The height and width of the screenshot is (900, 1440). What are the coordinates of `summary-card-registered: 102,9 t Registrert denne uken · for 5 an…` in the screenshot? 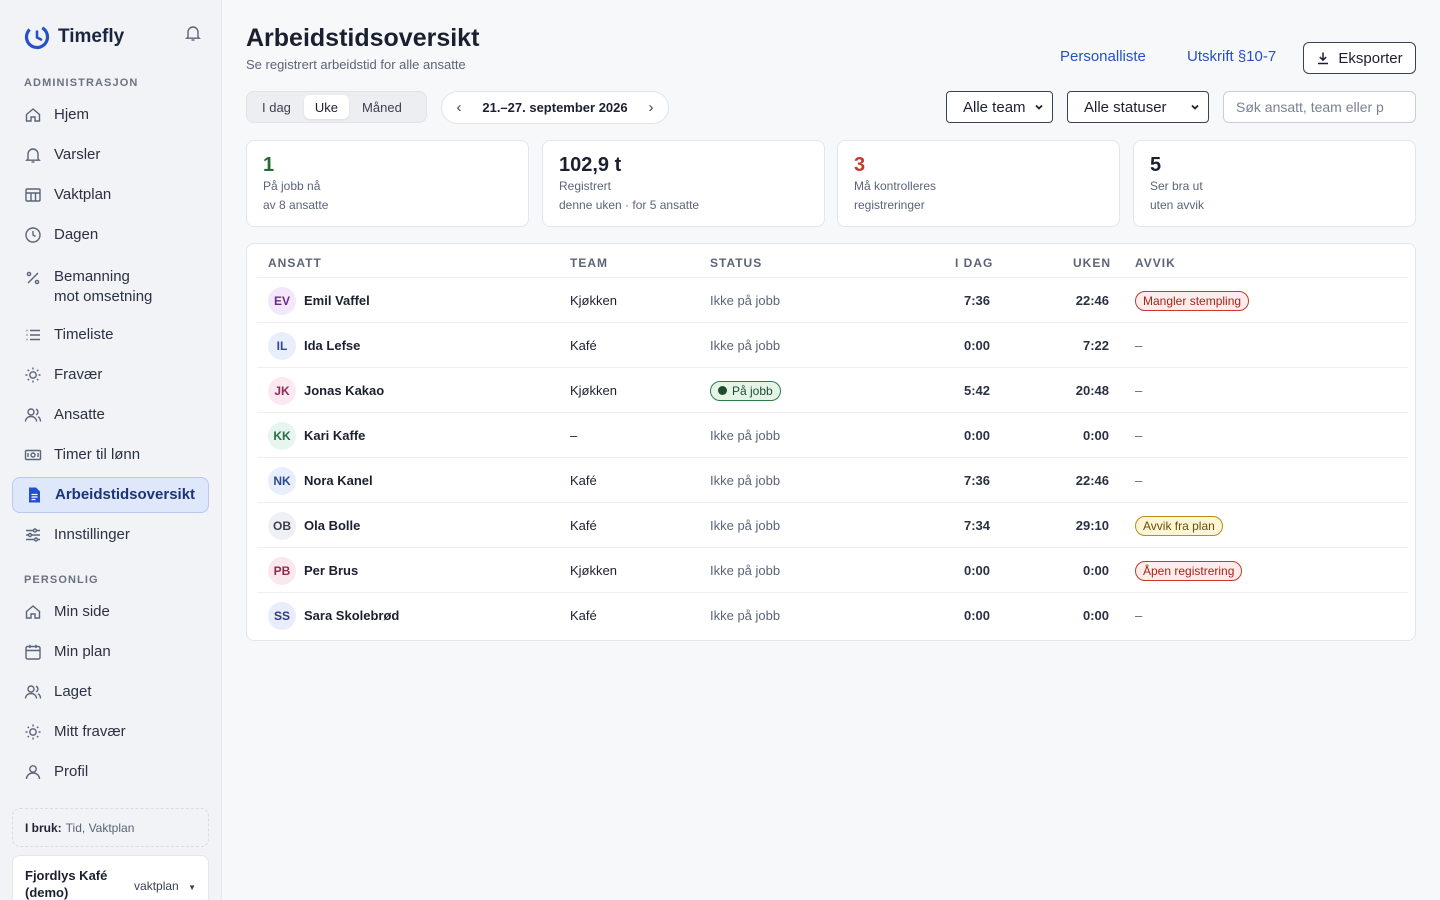 It's located at (683, 183).